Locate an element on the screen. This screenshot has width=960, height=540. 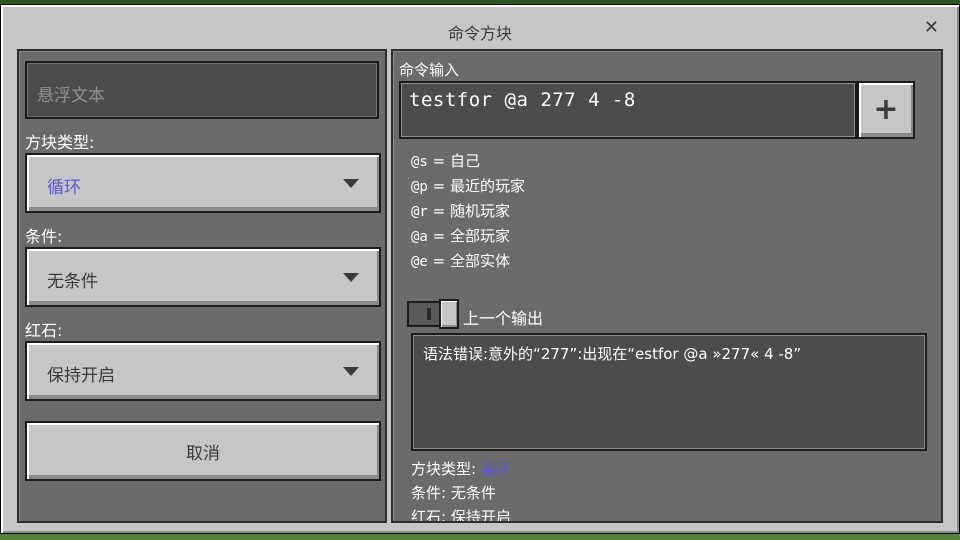
toggle-knob is located at coordinates (449, 314).